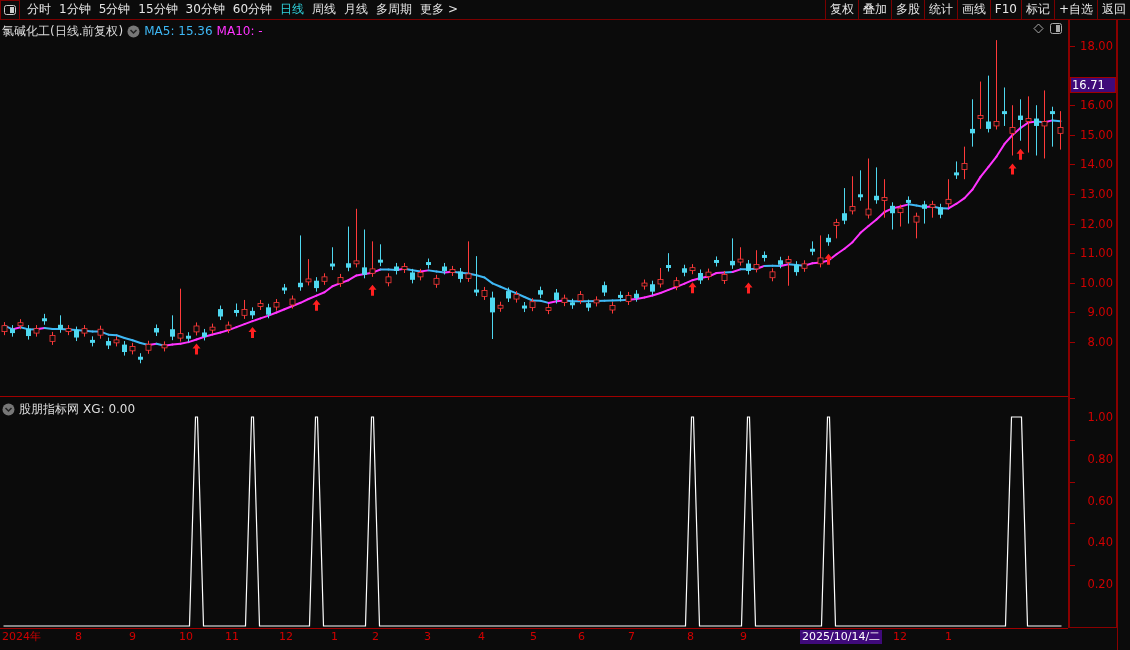 This screenshot has width=1130, height=650. Describe the element at coordinates (1113, 9) in the screenshot. I see `toolbar-button: 返回` at that location.